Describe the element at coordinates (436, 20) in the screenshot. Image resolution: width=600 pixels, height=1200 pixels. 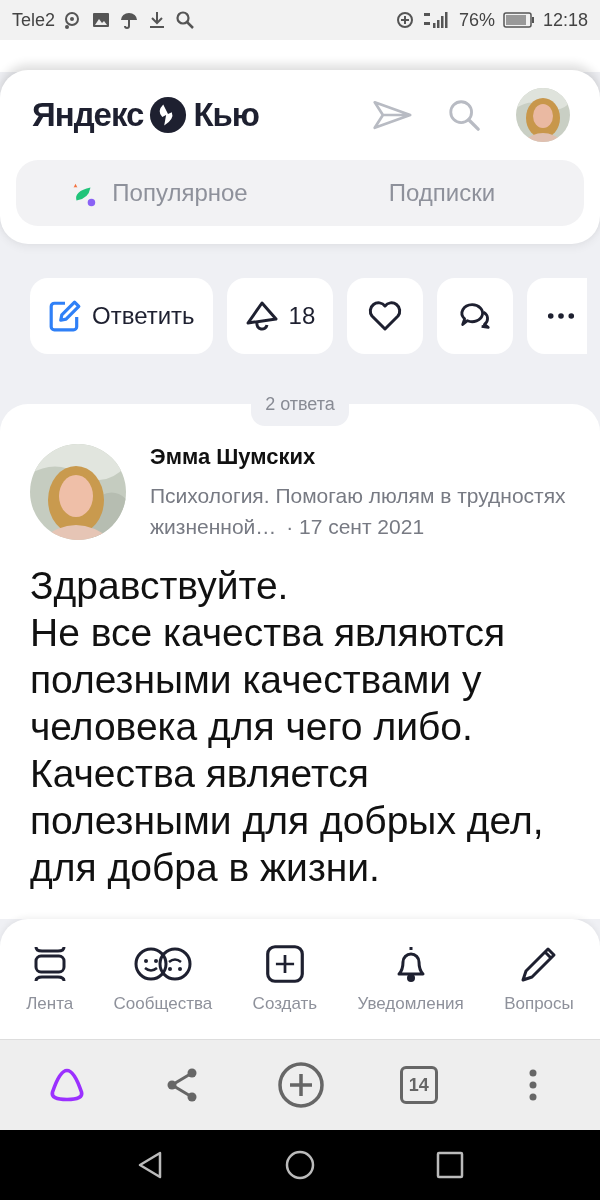
I see `signal-icon` at that location.